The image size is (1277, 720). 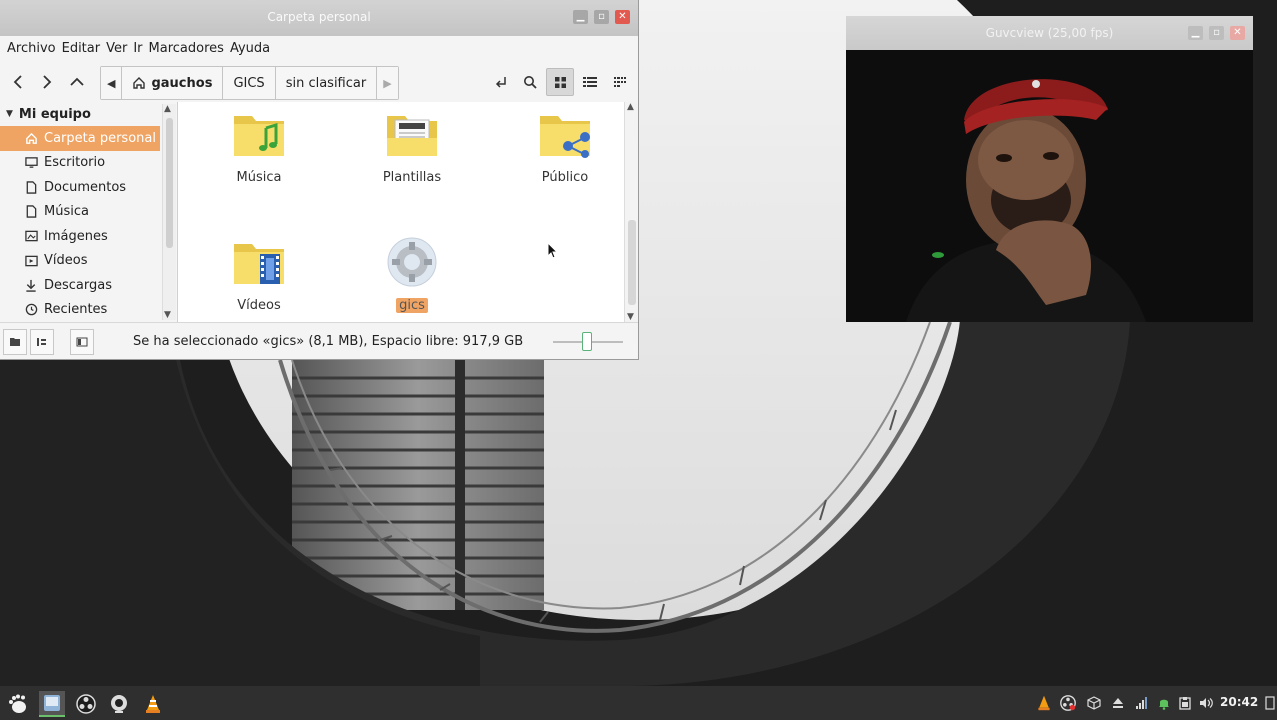 What do you see at coordinates (9, 114) in the screenshot?
I see `collapse-arrow-icon: ▼` at bounding box center [9, 114].